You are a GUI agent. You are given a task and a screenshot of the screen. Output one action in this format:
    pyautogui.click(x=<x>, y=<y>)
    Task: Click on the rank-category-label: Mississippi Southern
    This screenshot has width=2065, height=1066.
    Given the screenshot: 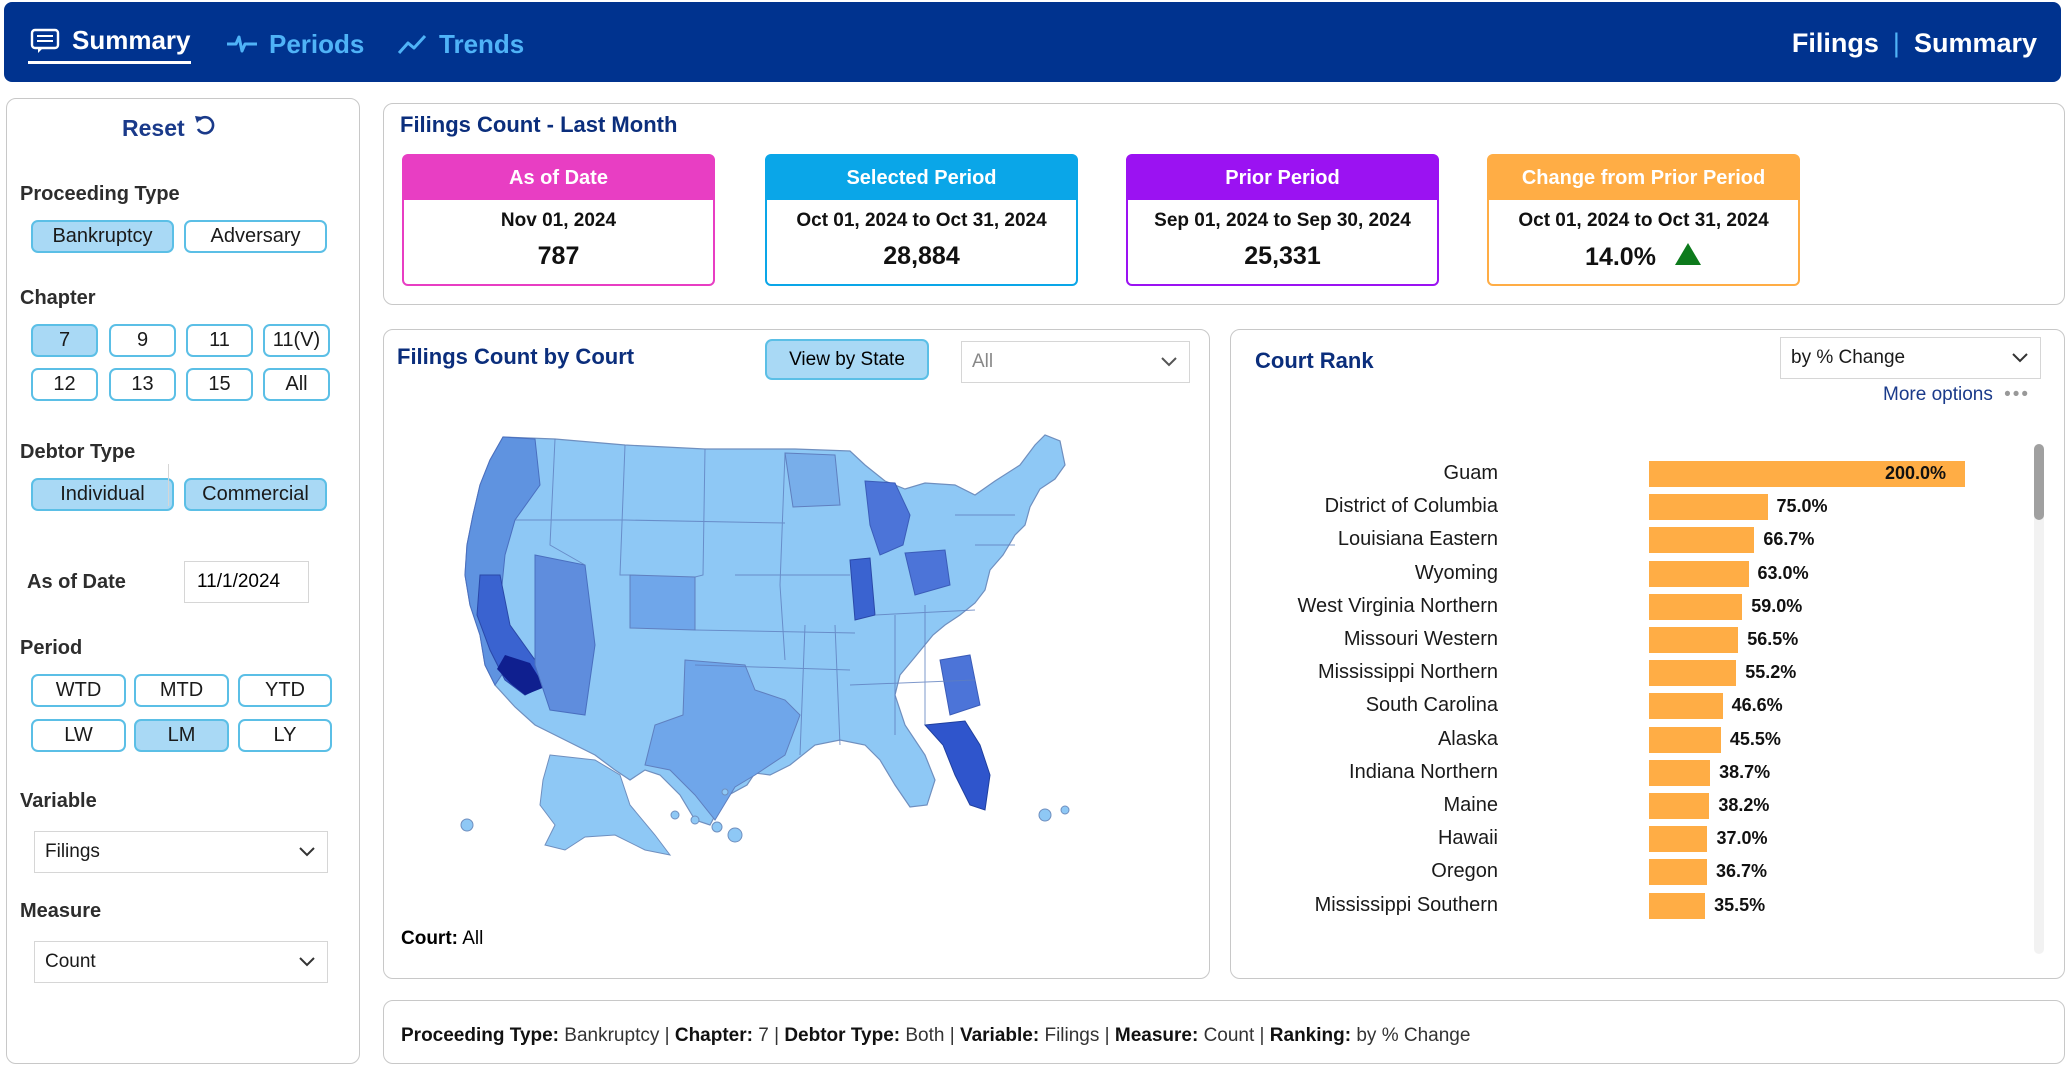 What is the action you would take?
    pyautogui.click(x=1406, y=904)
    